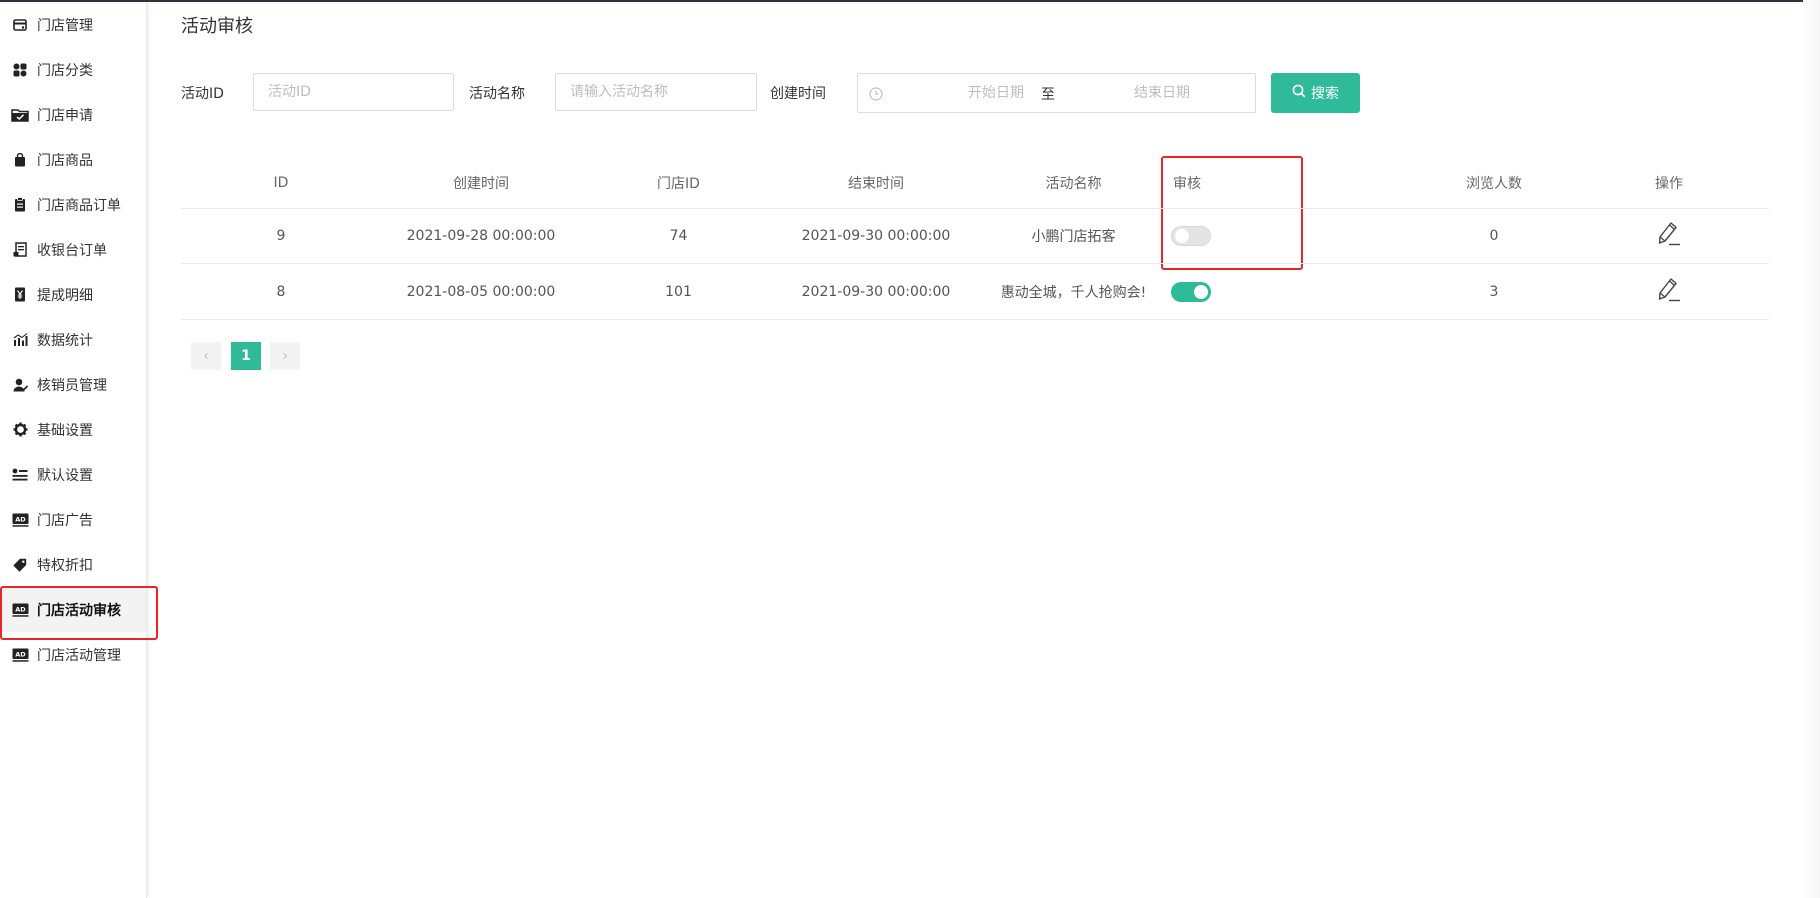 The image size is (1820, 898). What do you see at coordinates (65, 340) in the screenshot?
I see `sidebar-item-label: 数据统计` at bounding box center [65, 340].